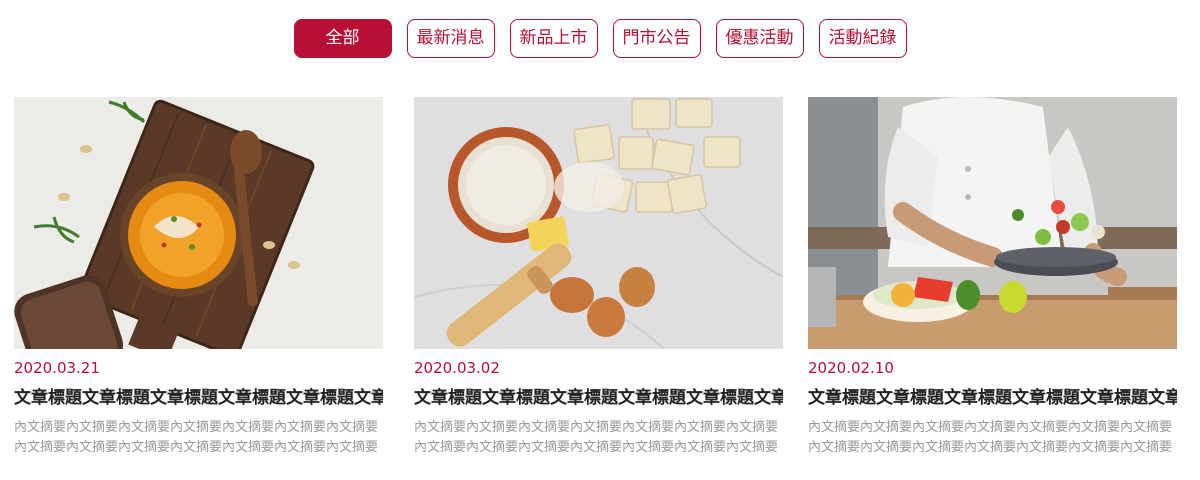 The height and width of the screenshot is (480, 1200). Describe the element at coordinates (553, 38) in the screenshot. I see `tab-new-products: 新品上市` at that location.